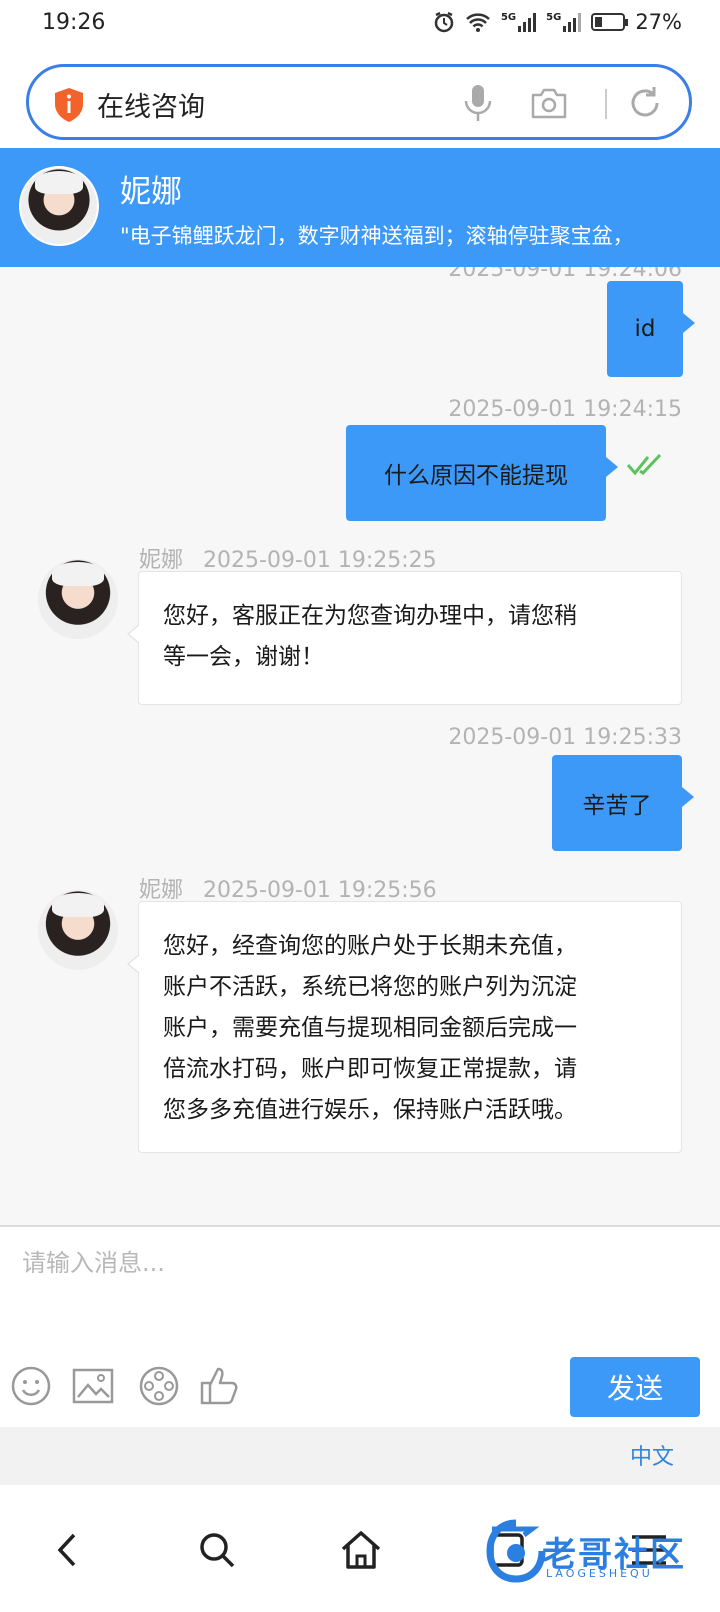 This screenshot has height=1612, width=720. Describe the element at coordinates (360, 207) in the screenshot. I see `chat-header: 妮娜 "电子锦鲤跃龙门，数字财神送福到；滚轴停驻聚宝盆，` at that location.